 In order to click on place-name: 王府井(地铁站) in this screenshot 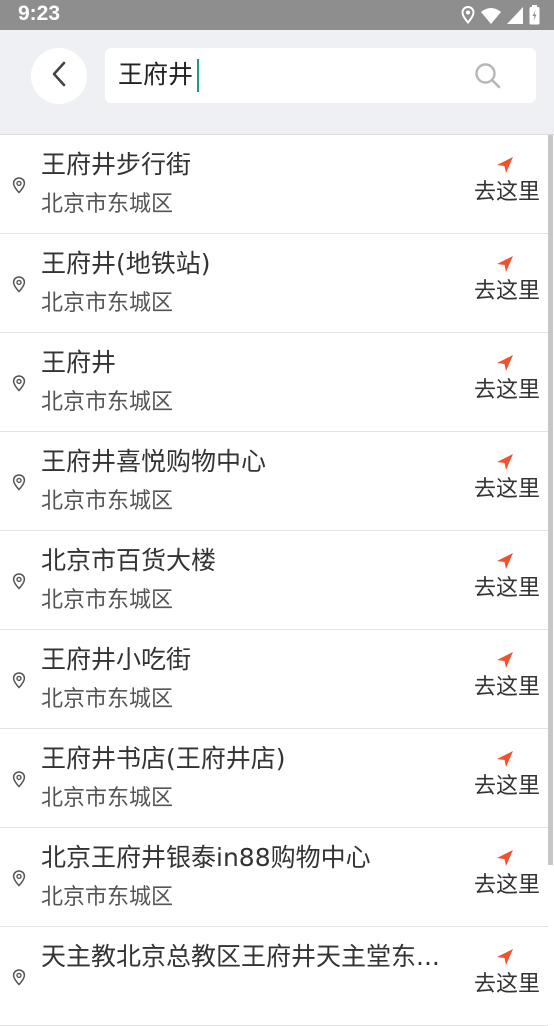, I will do `click(126, 263)`.